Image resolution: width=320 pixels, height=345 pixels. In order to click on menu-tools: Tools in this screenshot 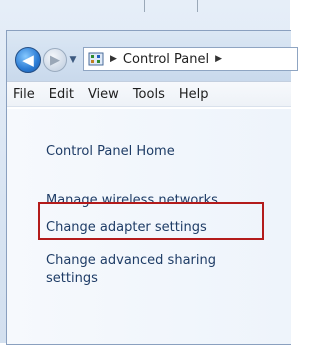, I will do `click(149, 94)`.